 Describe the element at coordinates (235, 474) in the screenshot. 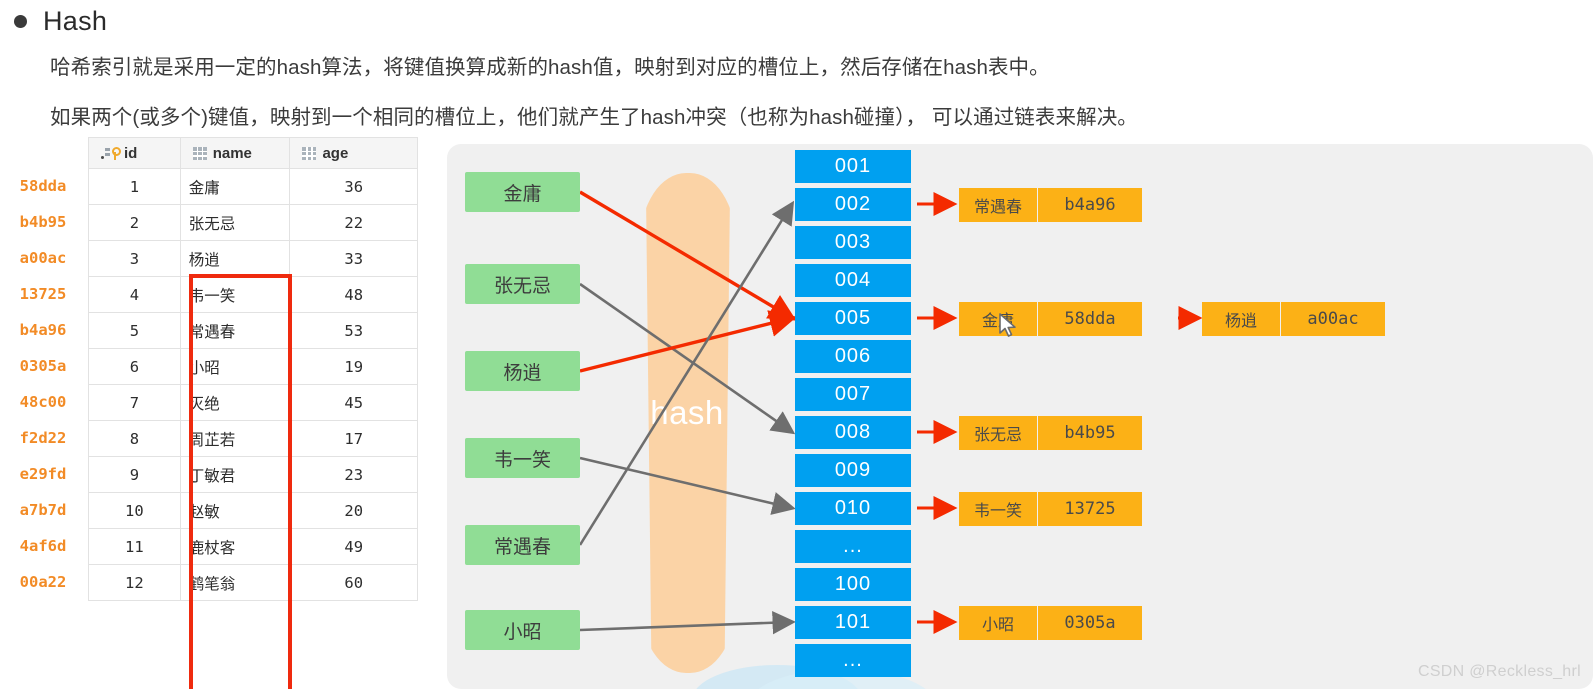

I see `cell-name: 丁敏君` at that location.